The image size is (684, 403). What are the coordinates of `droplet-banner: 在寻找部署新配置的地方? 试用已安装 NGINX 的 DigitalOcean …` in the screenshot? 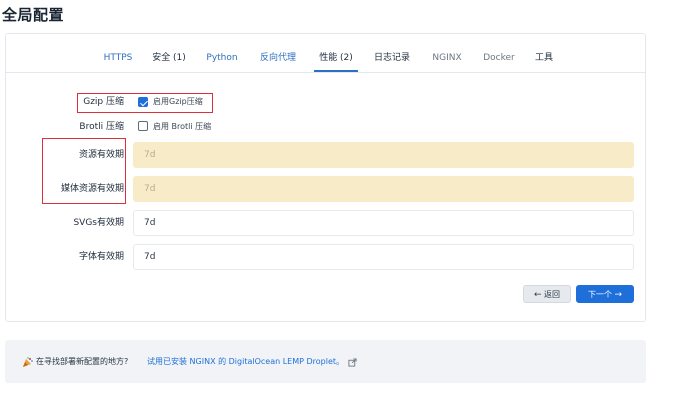 It's located at (325, 361).